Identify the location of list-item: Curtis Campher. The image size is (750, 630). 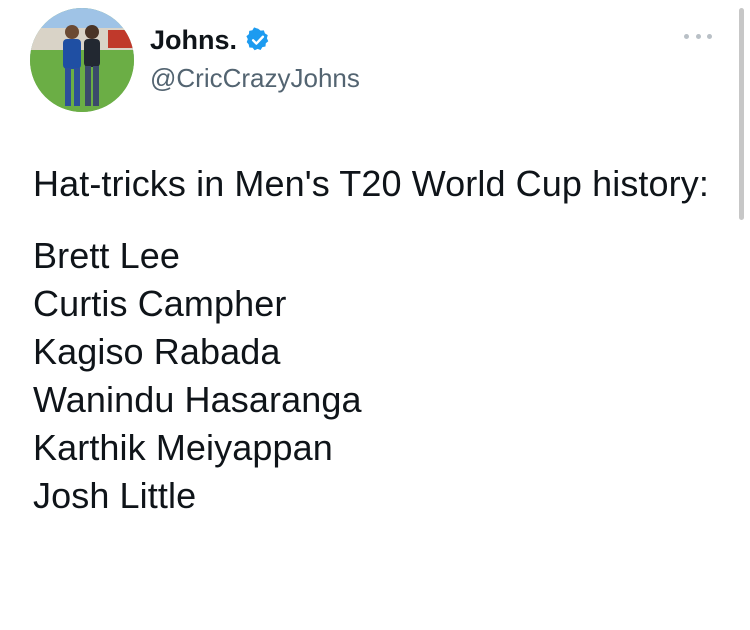
(160, 303).